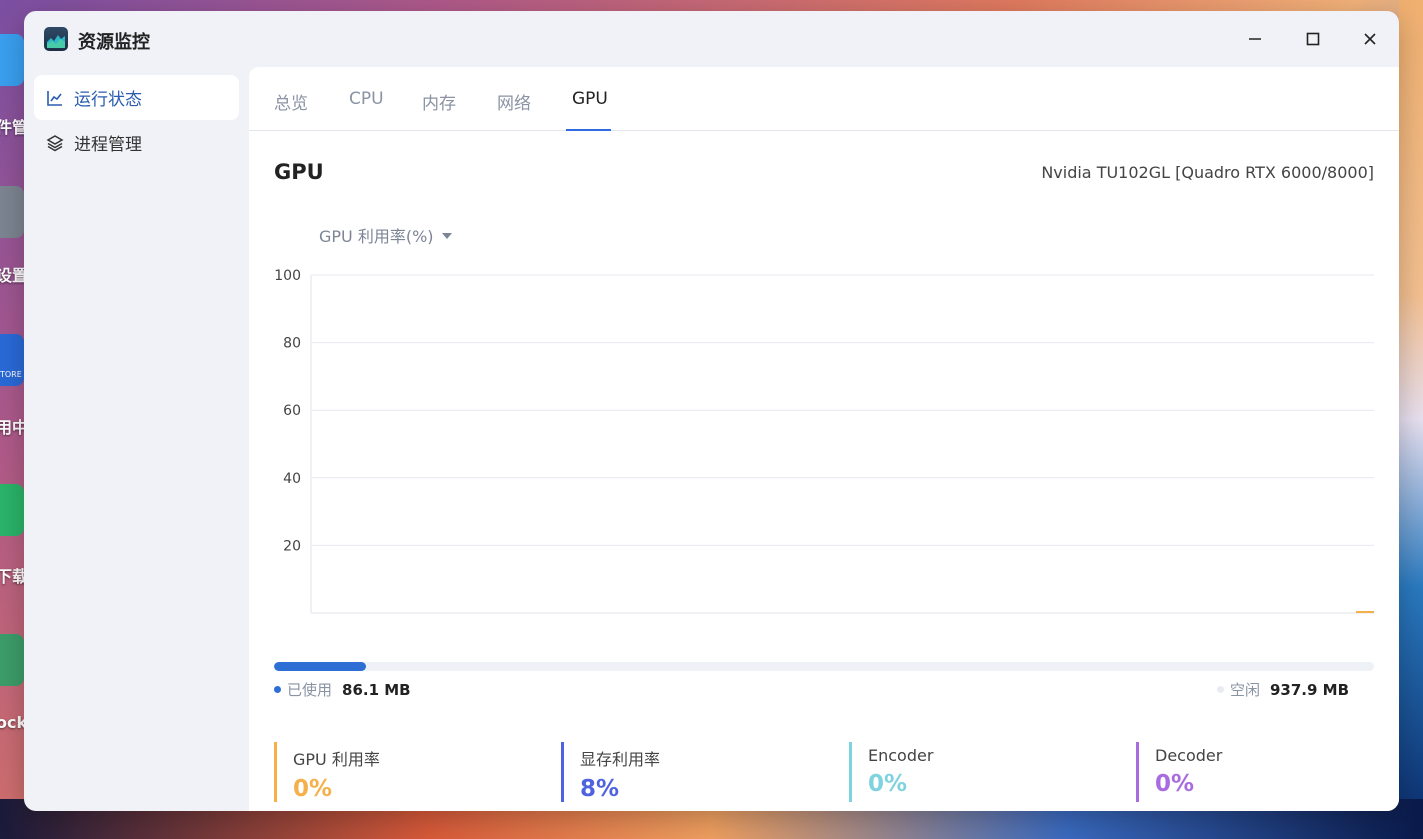 This screenshot has width=1423, height=839. I want to click on layers-icon, so click(55, 143).